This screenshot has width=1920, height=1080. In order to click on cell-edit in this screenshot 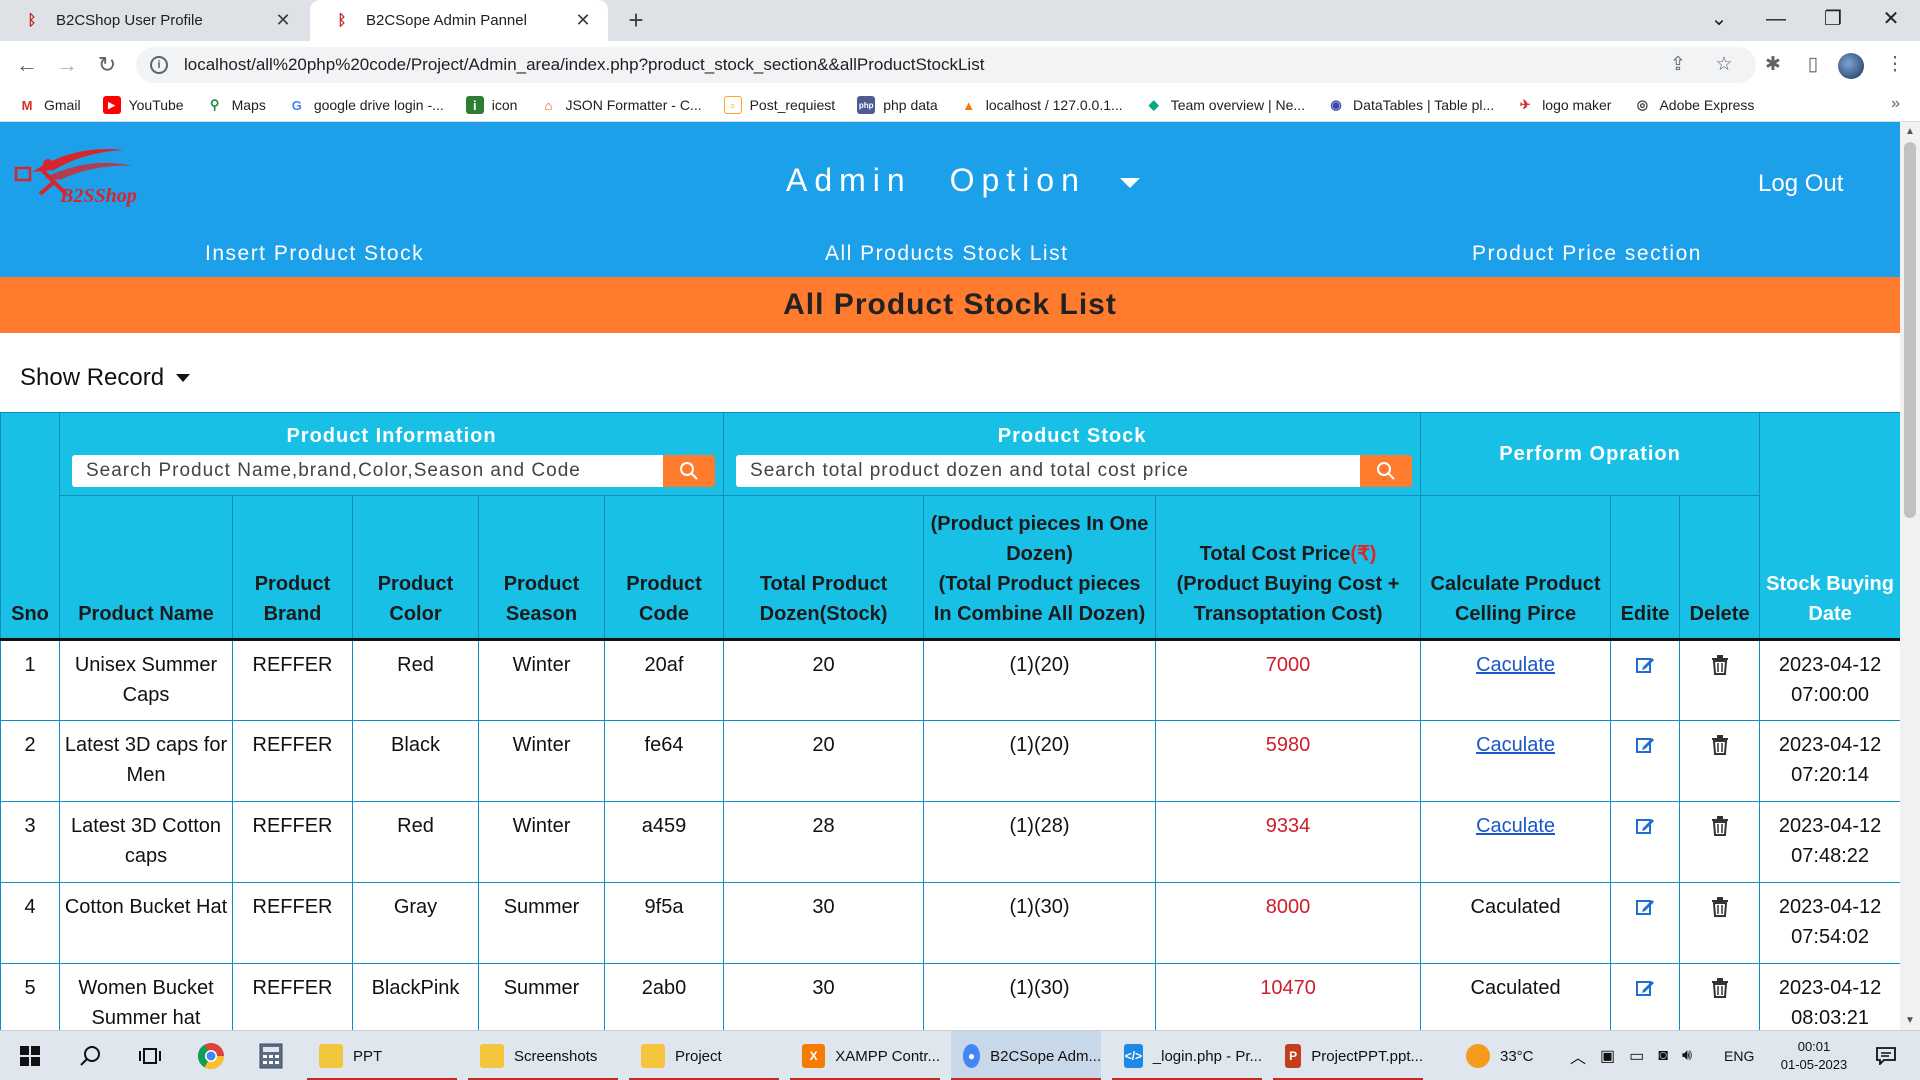, I will do `click(1645, 923)`.